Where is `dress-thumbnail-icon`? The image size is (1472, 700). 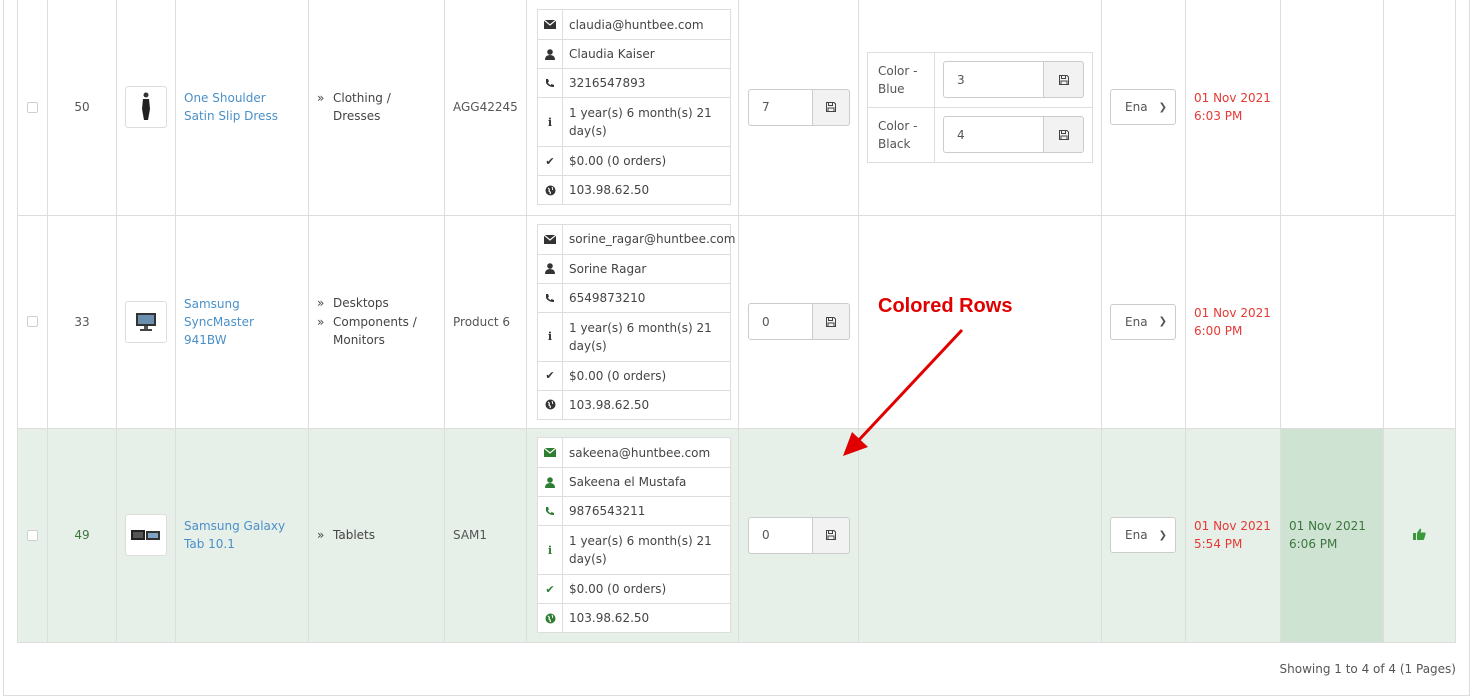
dress-thumbnail-icon is located at coordinates (146, 106).